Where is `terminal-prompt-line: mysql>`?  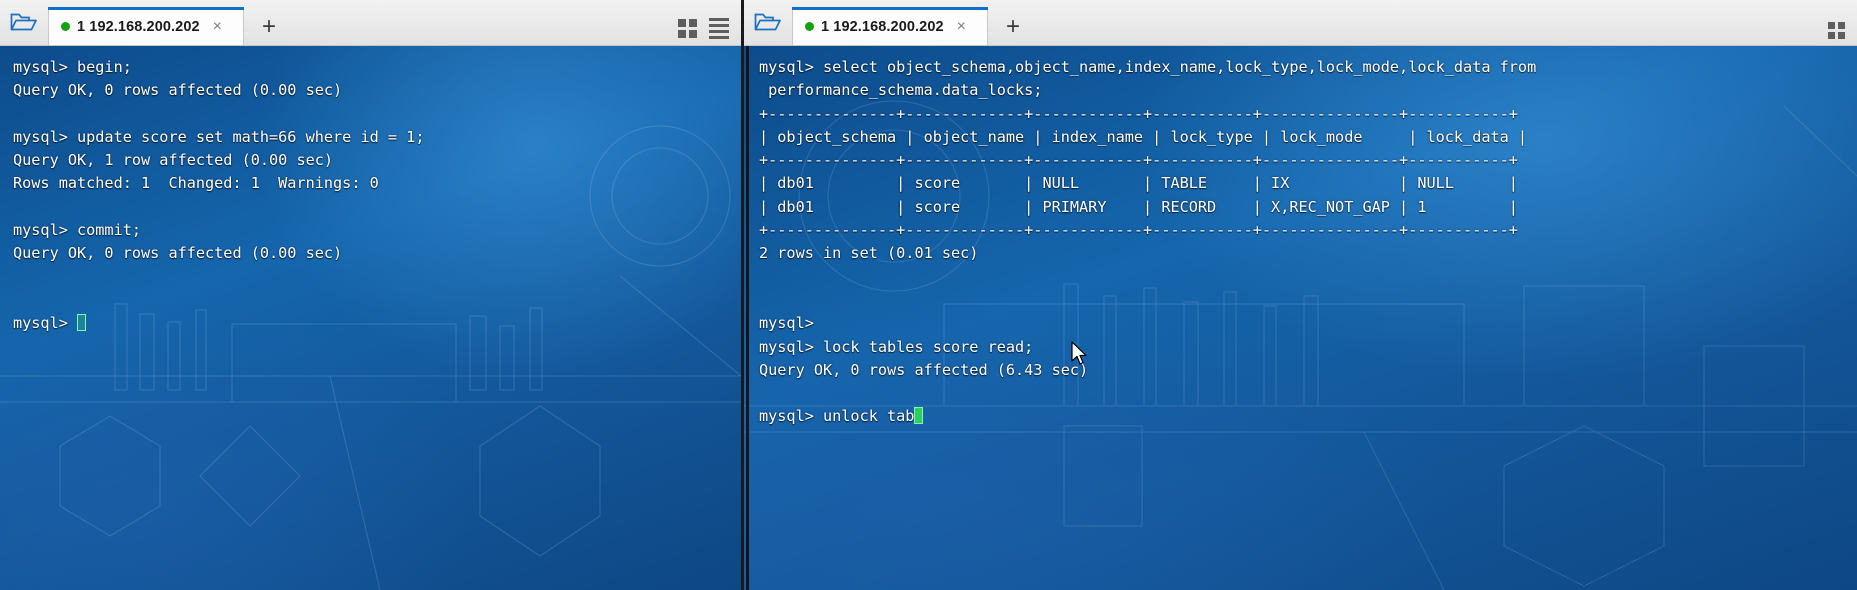 terminal-prompt-line: mysql> is located at coordinates (370, 323).